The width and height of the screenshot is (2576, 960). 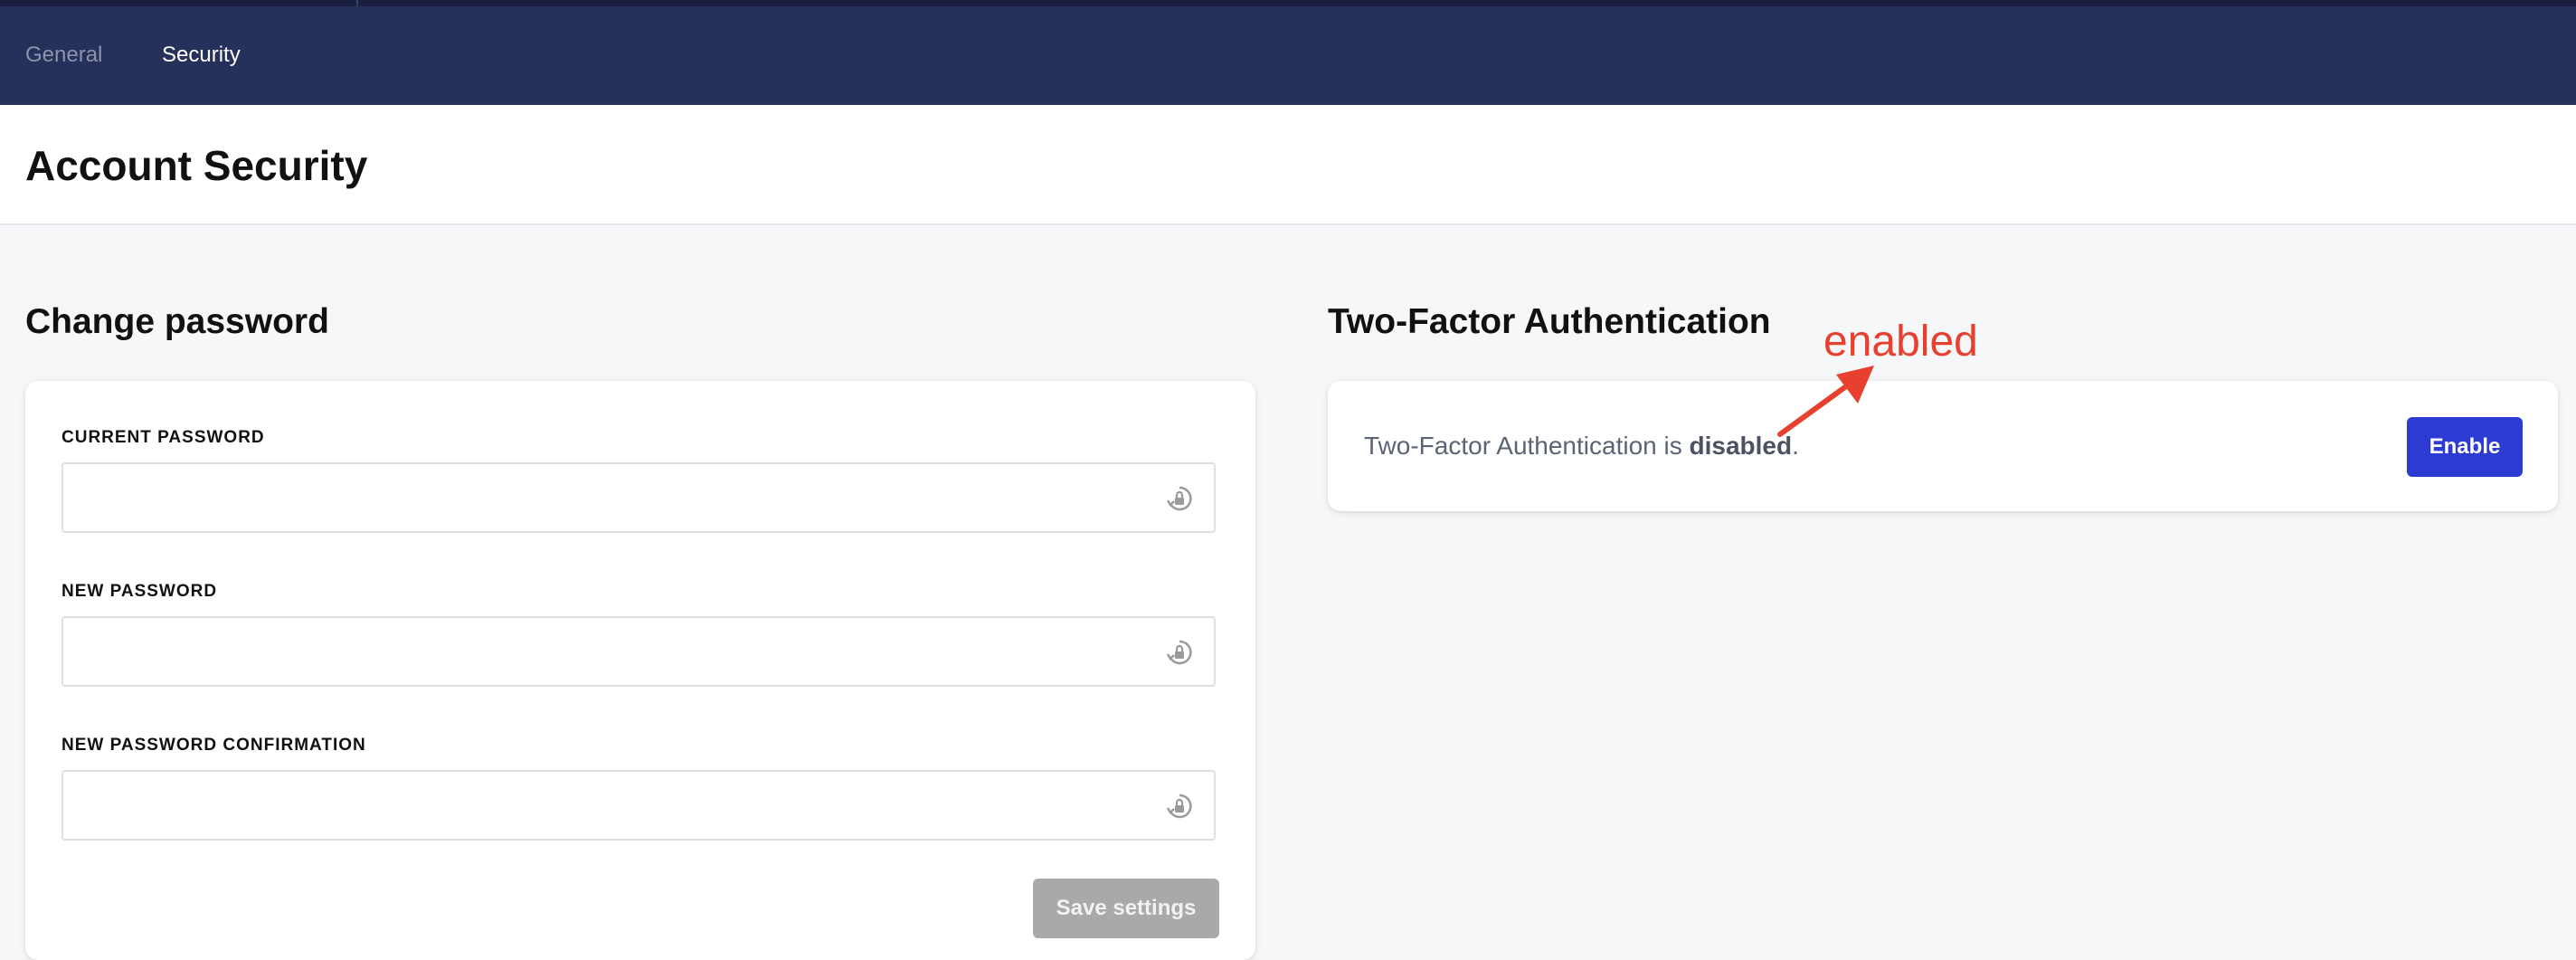 What do you see at coordinates (1126, 908) in the screenshot?
I see `save-settings-button: Save settings` at bounding box center [1126, 908].